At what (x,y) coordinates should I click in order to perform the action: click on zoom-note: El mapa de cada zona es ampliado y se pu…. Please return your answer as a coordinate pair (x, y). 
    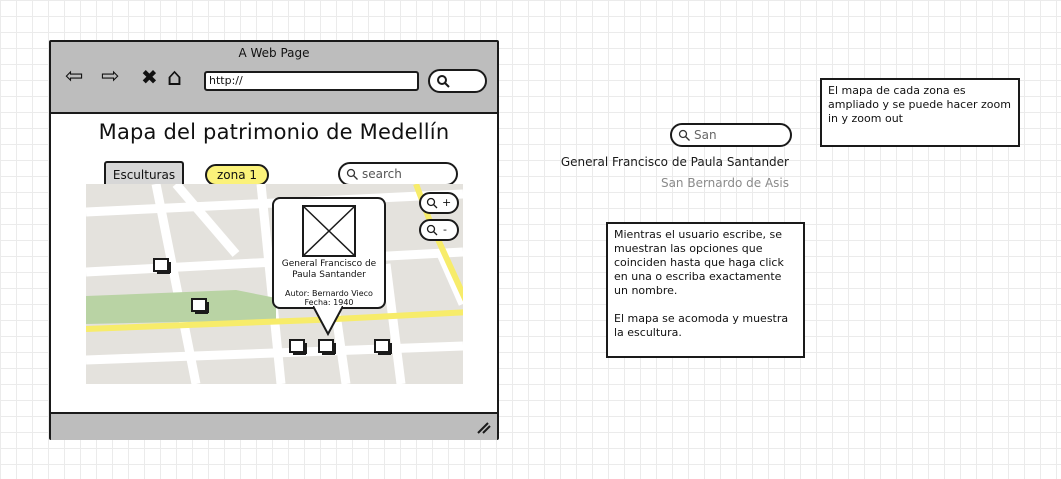
    Looking at the image, I should click on (920, 112).